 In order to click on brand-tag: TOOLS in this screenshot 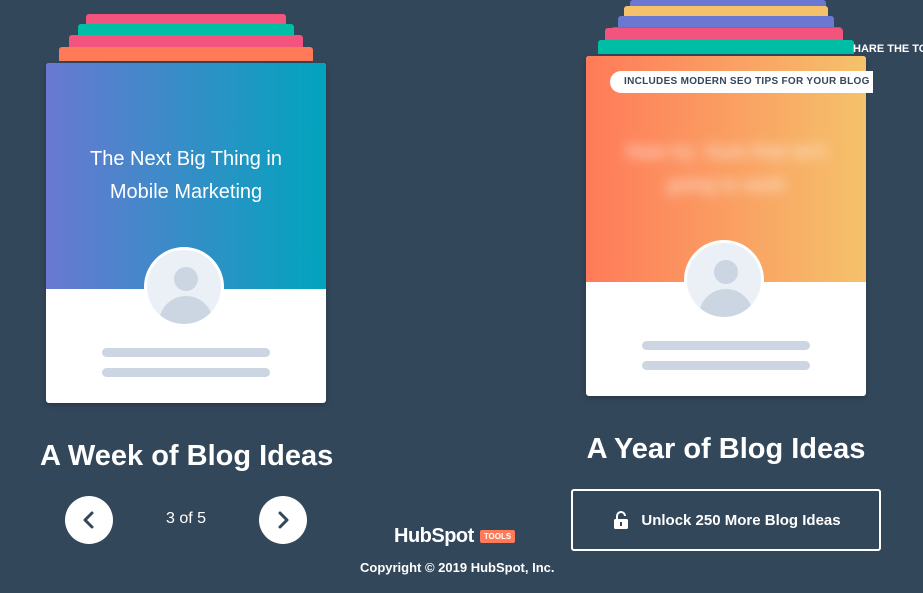, I will do `click(497, 536)`.